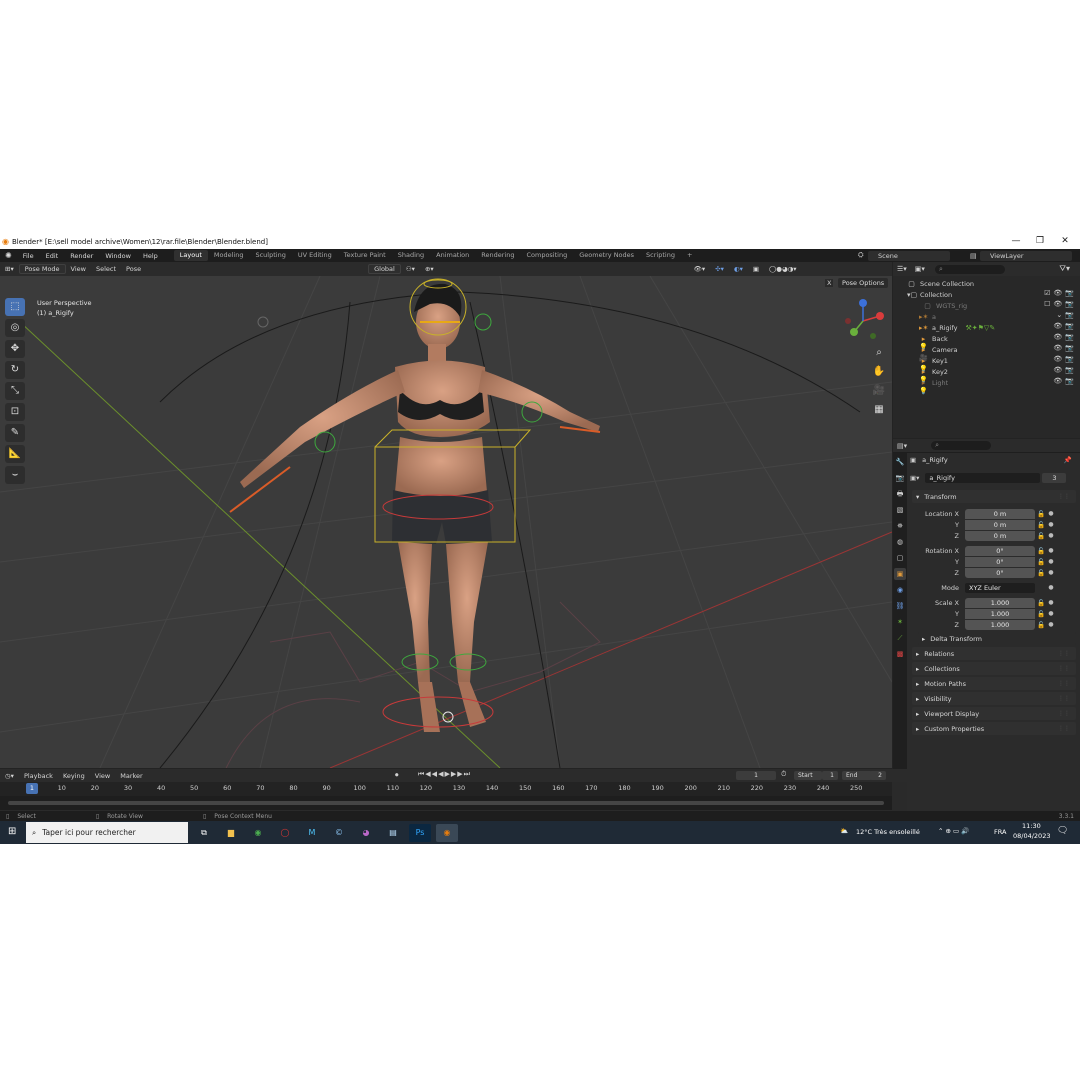 The image size is (1080, 1080). Describe the element at coordinates (900, 494) in the screenshot. I see `output-tab-icon: 🖶` at that location.